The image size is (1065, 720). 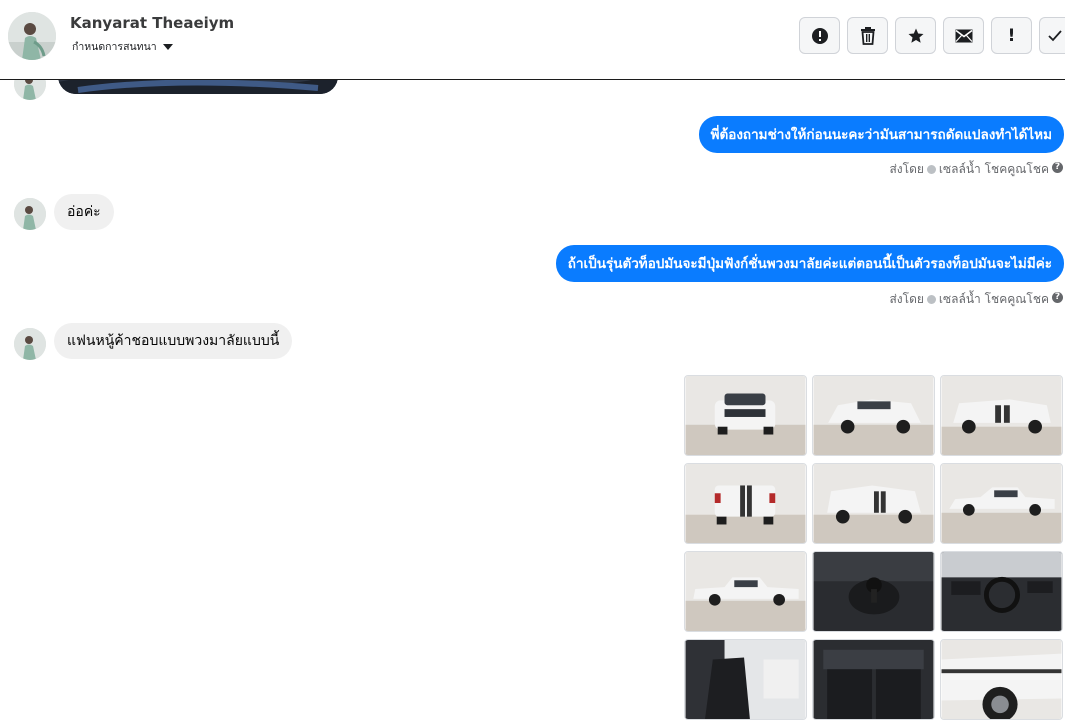 What do you see at coordinates (1001, 591) in the screenshot?
I see `dashboard-photo` at bounding box center [1001, 591].